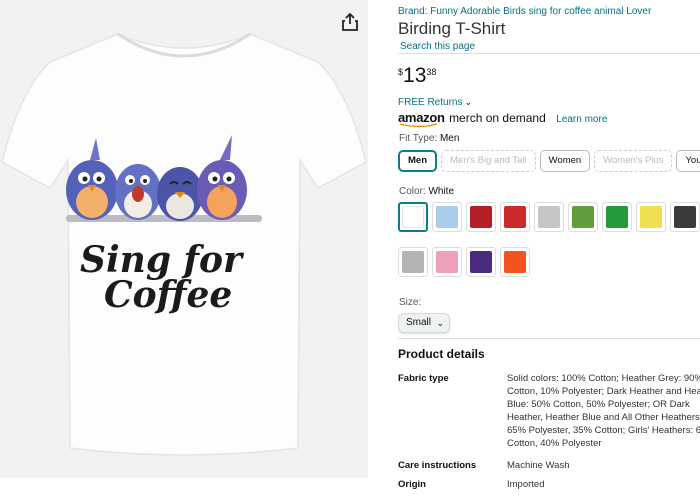  I want to click on merch-on-demand: amazon merch on demand Learn more, so click(502, 118).